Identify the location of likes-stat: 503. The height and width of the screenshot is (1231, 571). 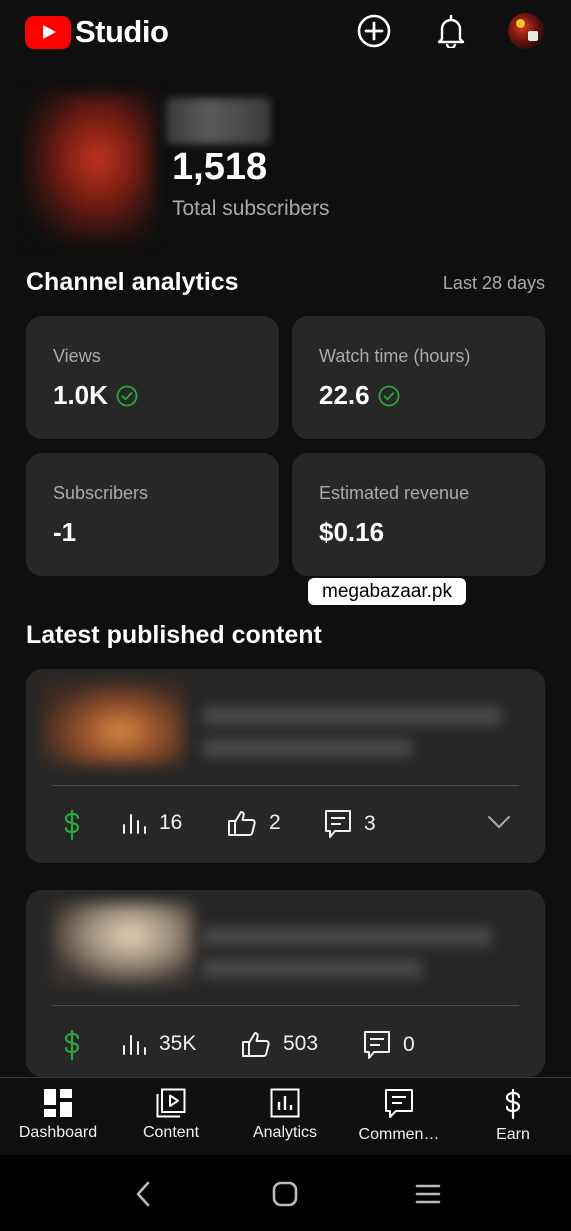
(279, 1044).